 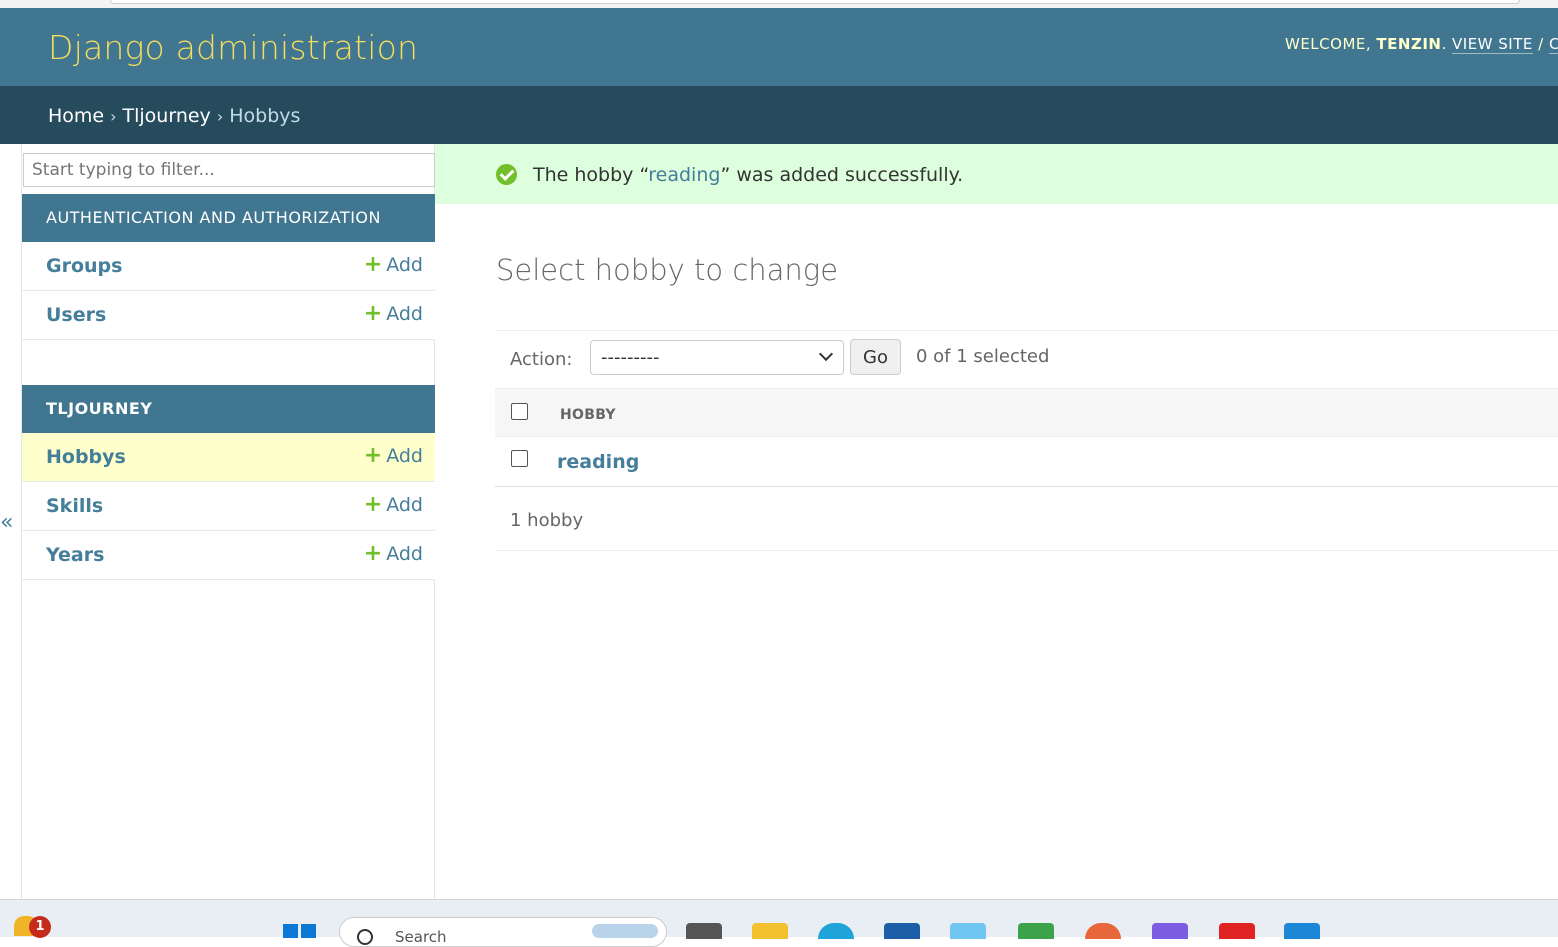 I want to click on view-site-link: VIEW SITE, so click(x=1492, y=44).